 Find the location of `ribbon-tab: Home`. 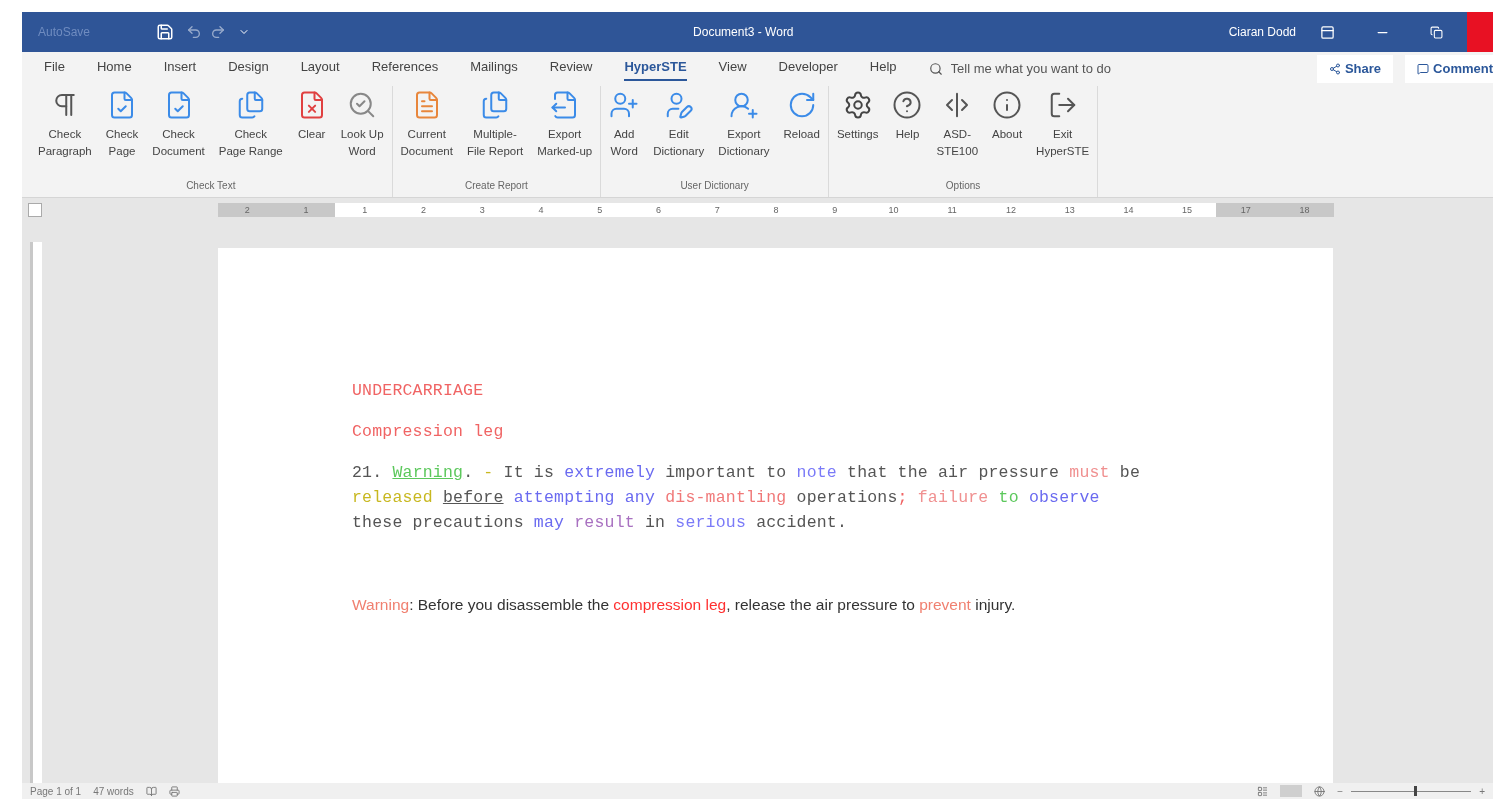

ribbon-tab: Home is located at coordinates (114, 69).